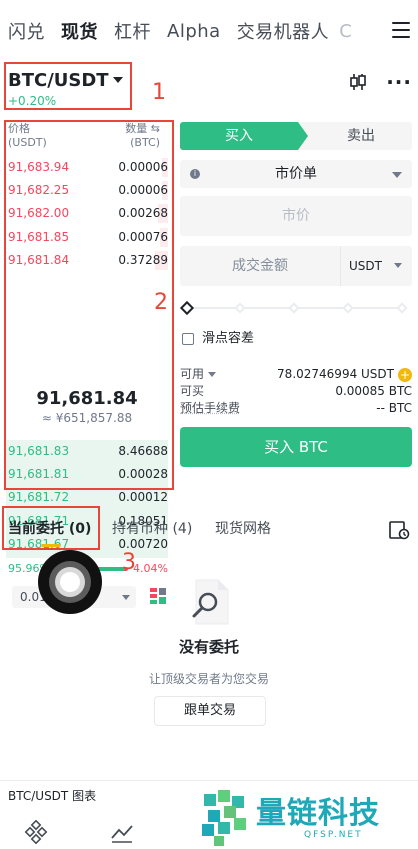  I want to click on watermark-logo, so click(224, 818).